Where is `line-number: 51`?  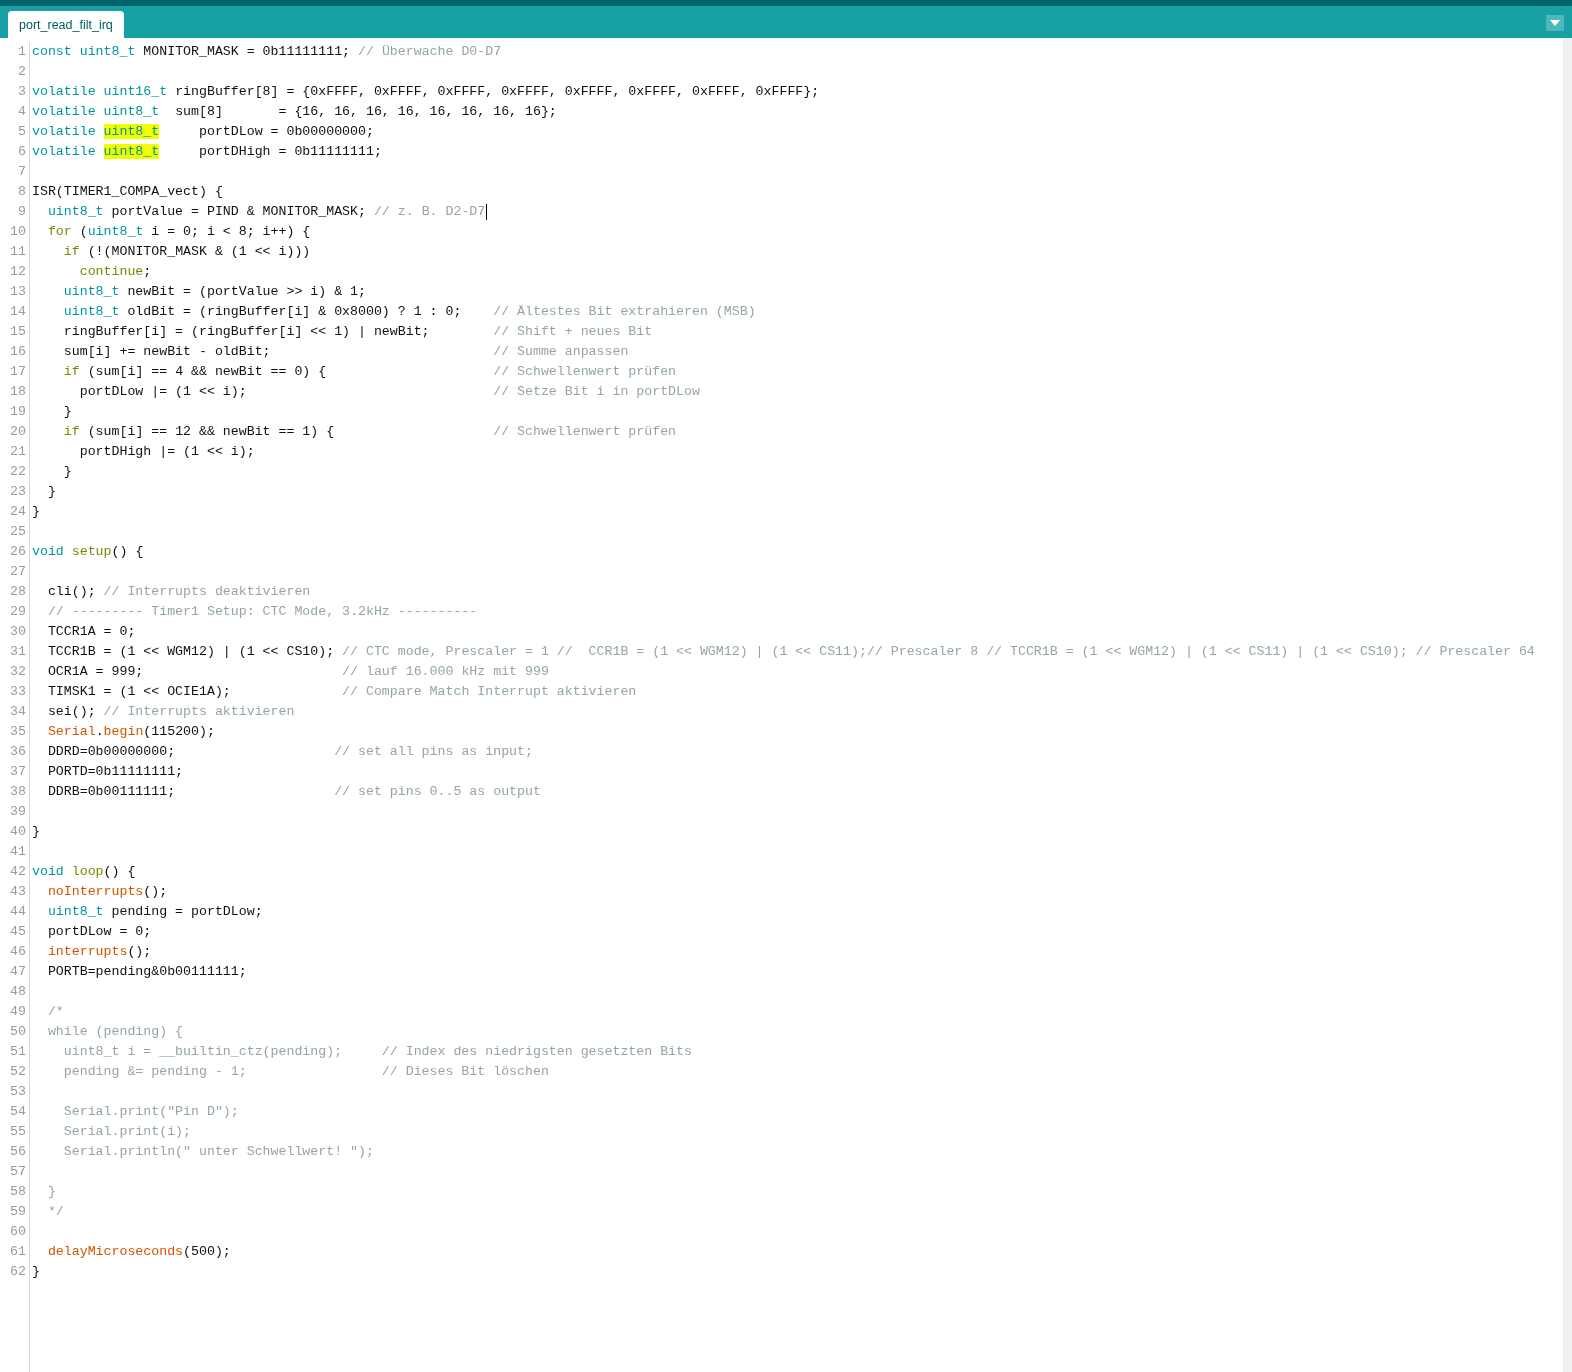 line-number: 51 is located at coordinates (18, 1051).